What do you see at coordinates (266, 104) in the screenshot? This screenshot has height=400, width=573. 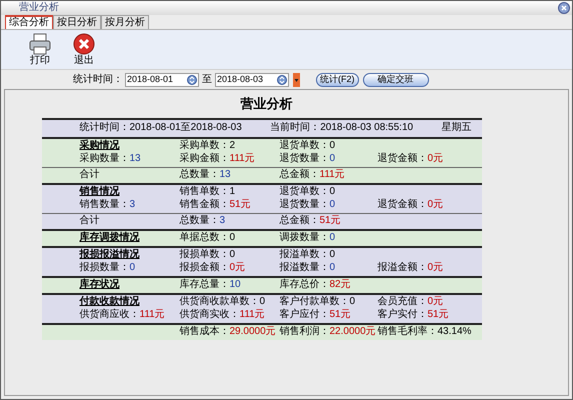 I see `report-title: 营业分析` at bounding box center [266, 104].